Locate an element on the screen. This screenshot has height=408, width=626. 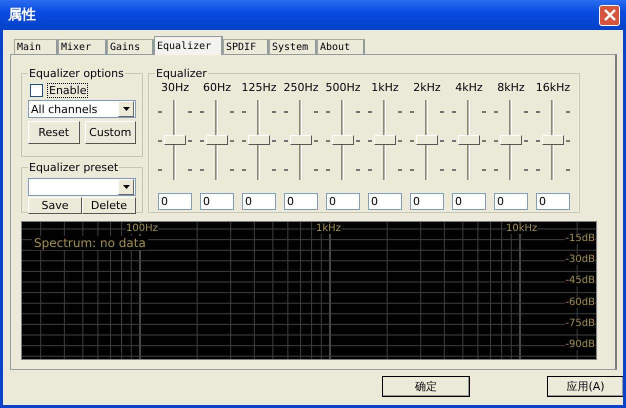
channel-dropdown: All channels is located at coordinates (82, 109).